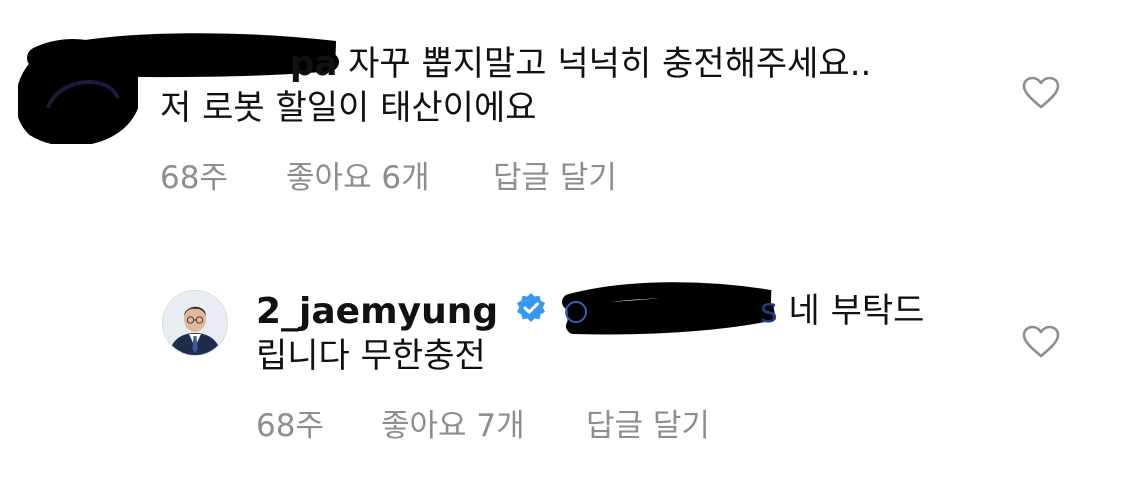 The image size is (1125, 502). I want to click on reply-likes: 좋아요 7개, so click(453, 426).